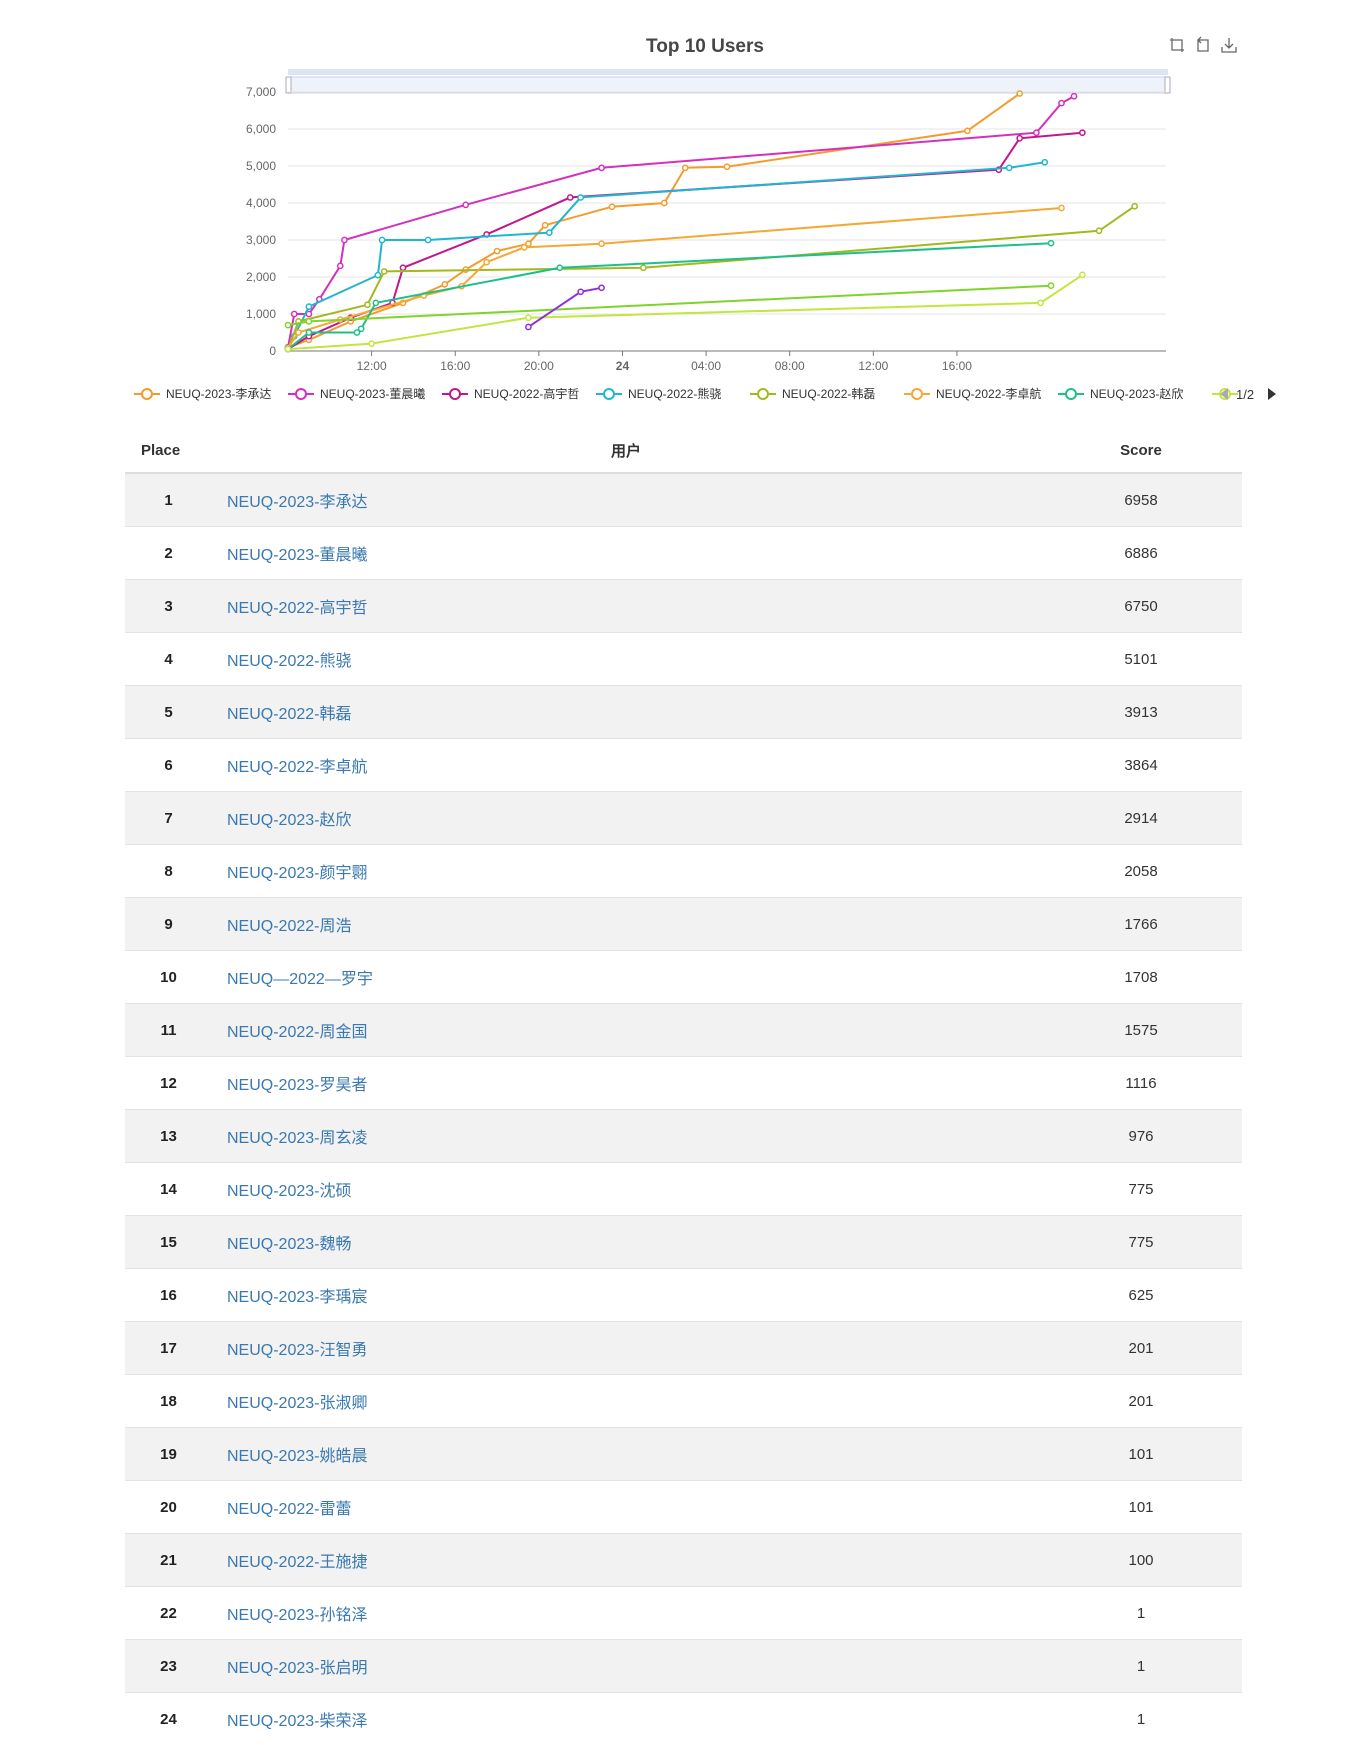 This screenshot has width=1348, height=1745. What do you see at coordinates (290, 502) in the screenshot?
I see `user-link: NEUQ-2023-李承达` at bounding box center [290, 502].